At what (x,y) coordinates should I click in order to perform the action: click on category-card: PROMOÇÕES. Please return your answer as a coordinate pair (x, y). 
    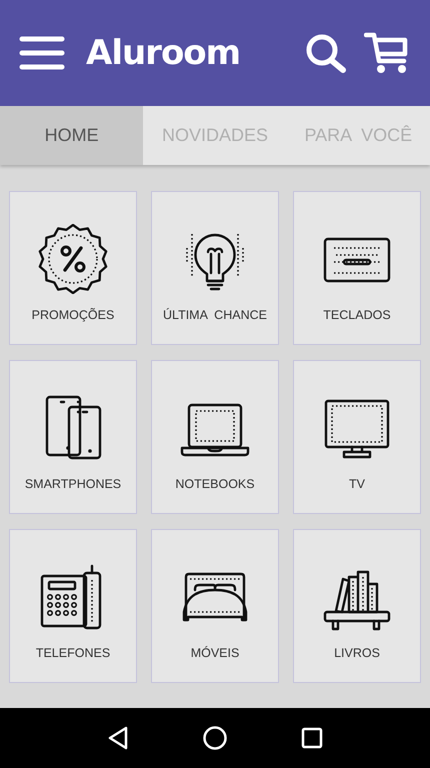
    Looking at the image, I should click on (73, 268).